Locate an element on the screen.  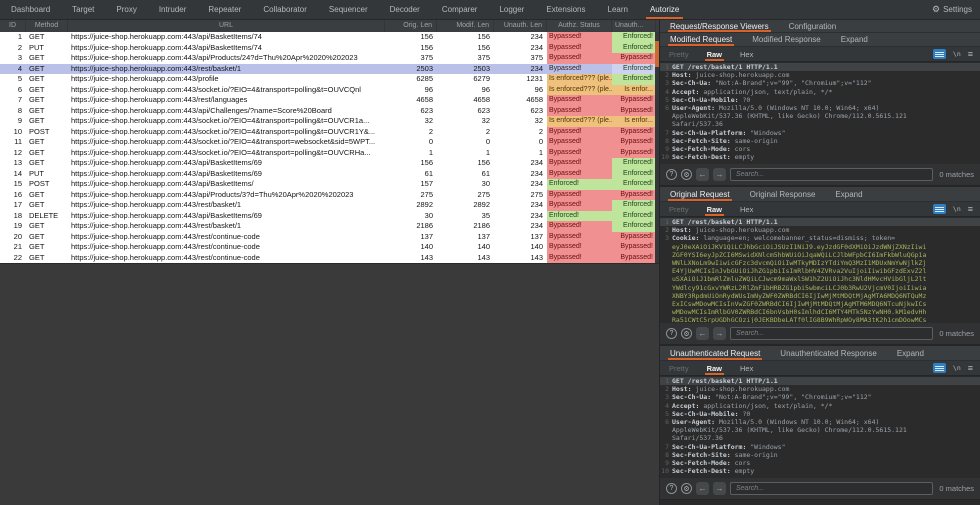
tab-modified-response: Modified Response is located at coordinates (786, 39).